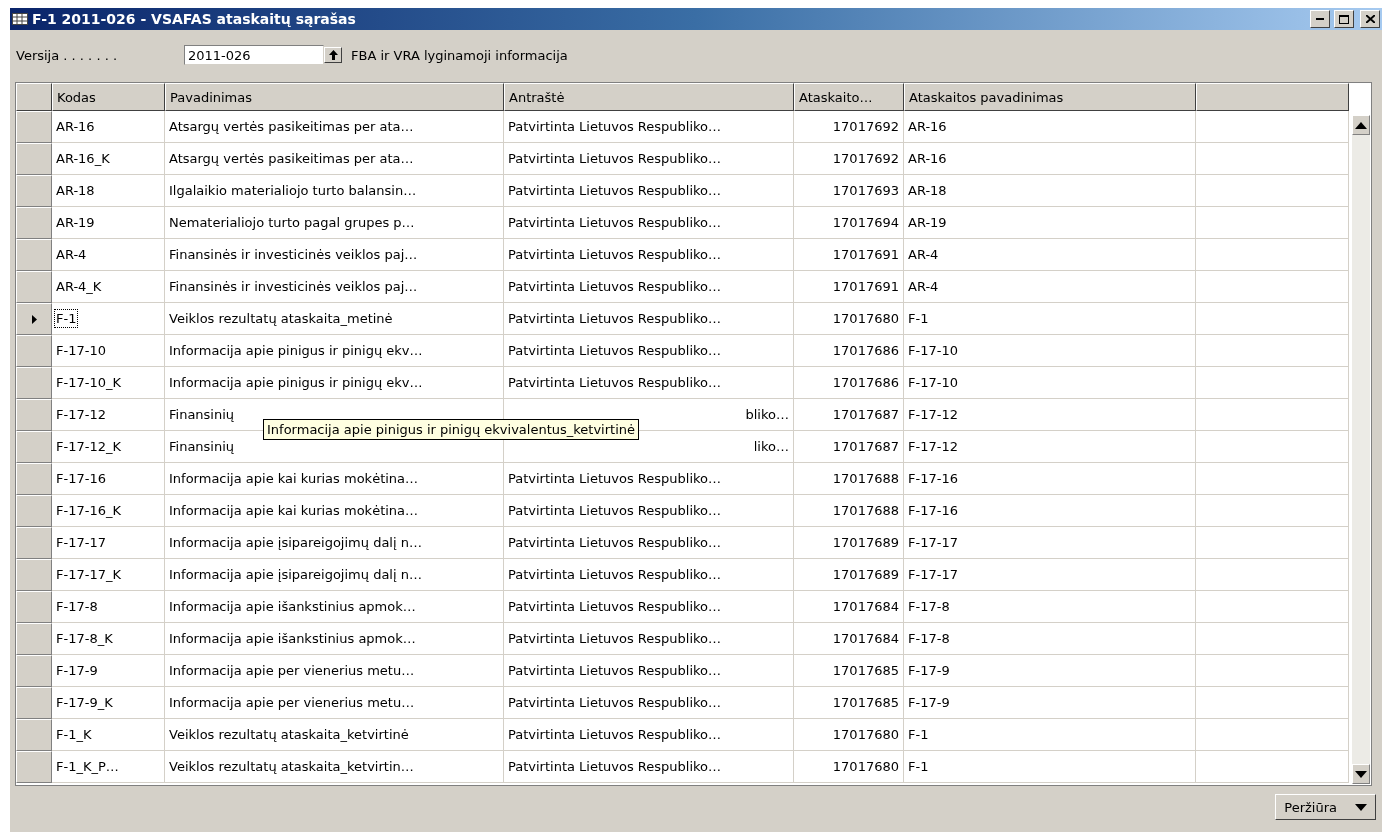 The width and height of the screenshot is (1394, 832). Describe the element at coordinates (334, 319) in the screenshot. I see `table-cell: Veiklos rezultatų ataskaita_metinė` at that location.